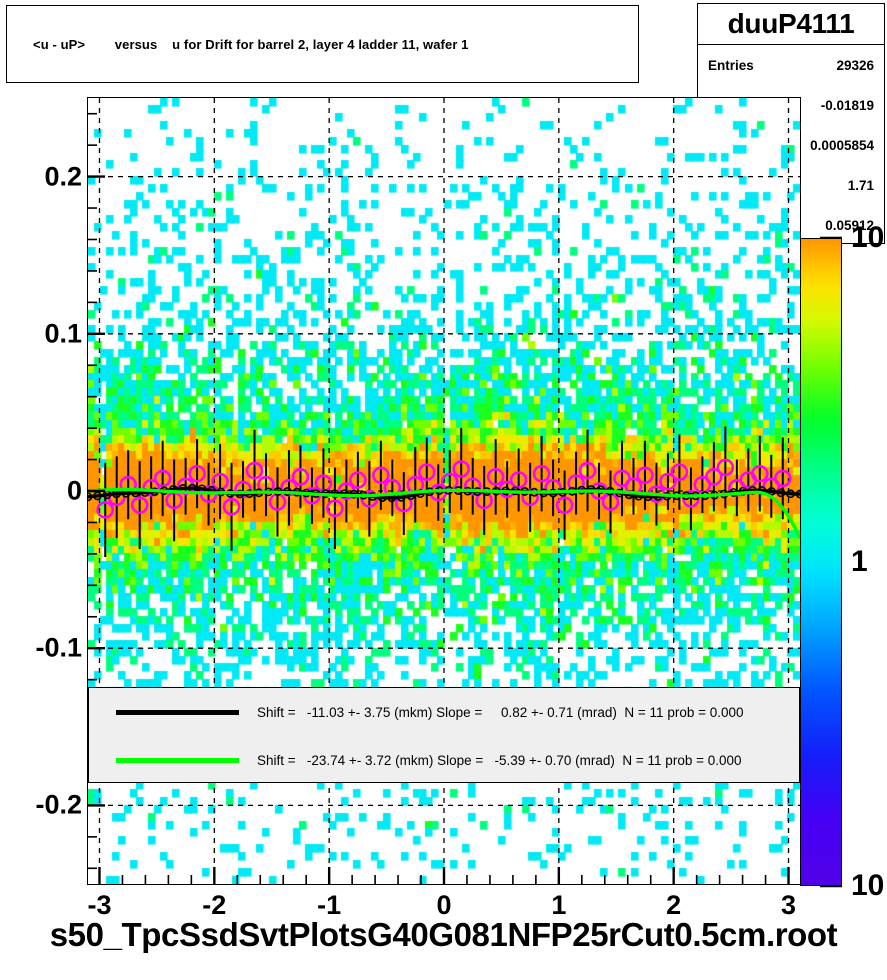  Describe the element at coordinates (847, 105) in the screenshot. I see `stat-value-mean-x: -0.01819` at that location.